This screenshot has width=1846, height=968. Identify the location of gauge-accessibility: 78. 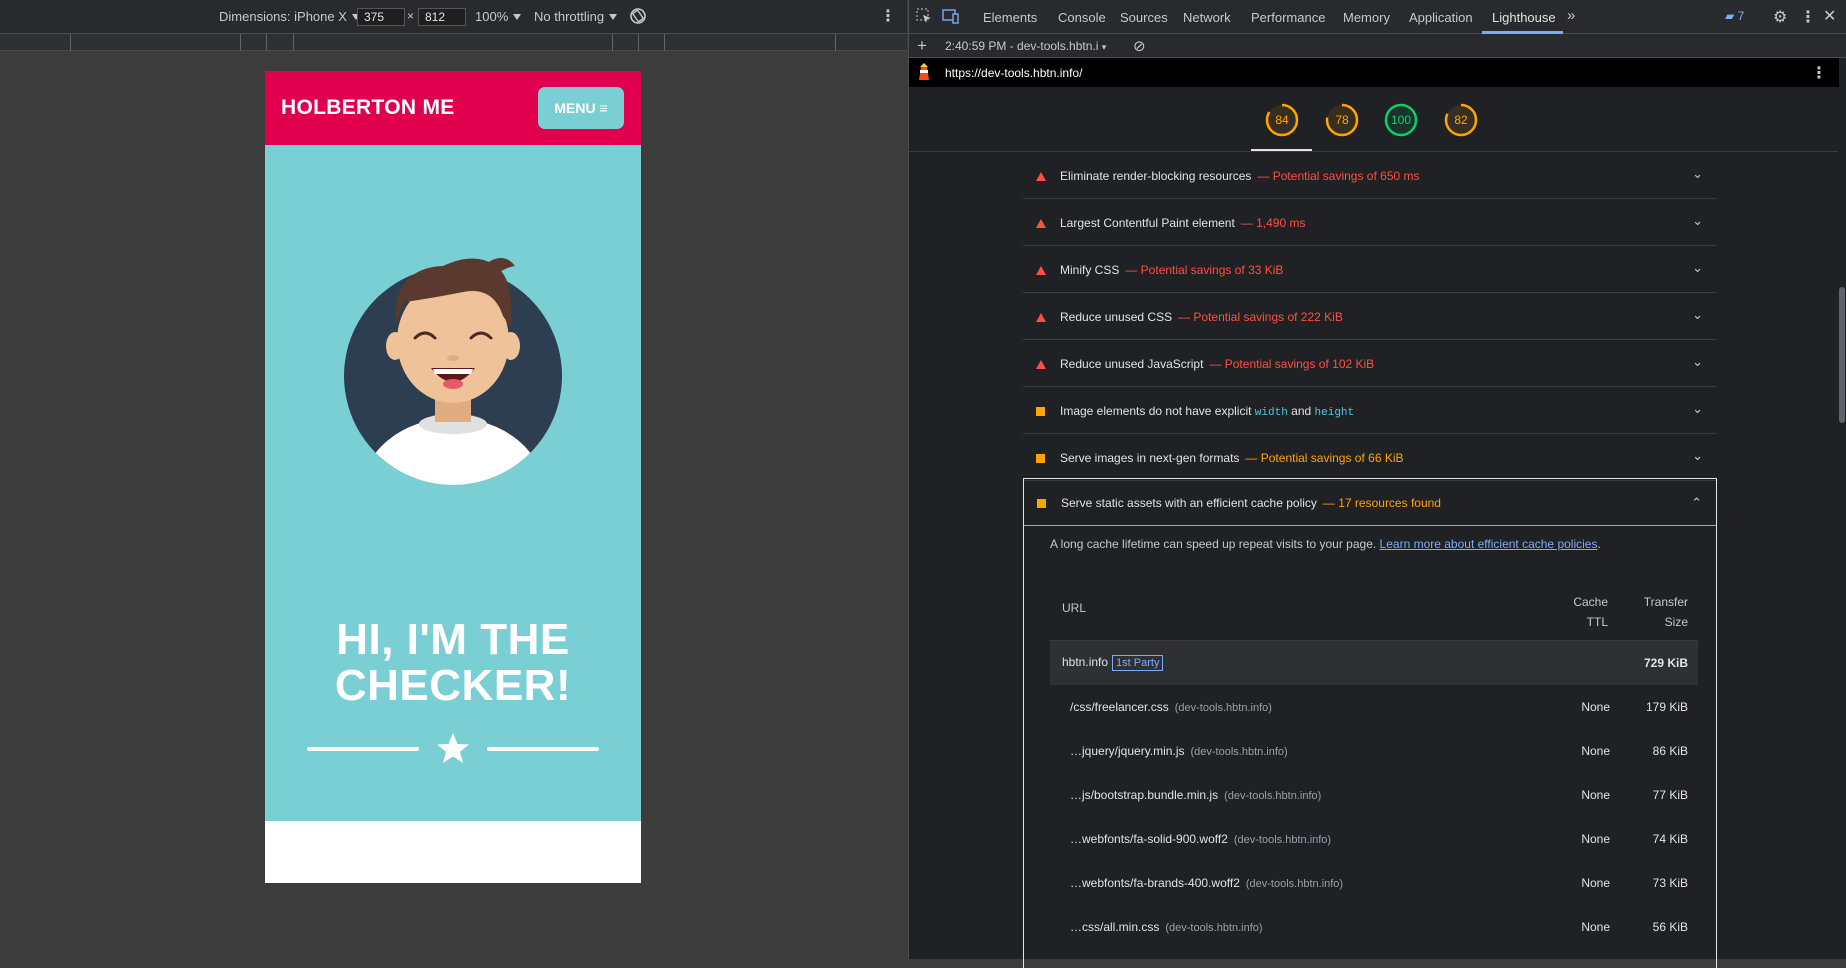
(1342, 120).